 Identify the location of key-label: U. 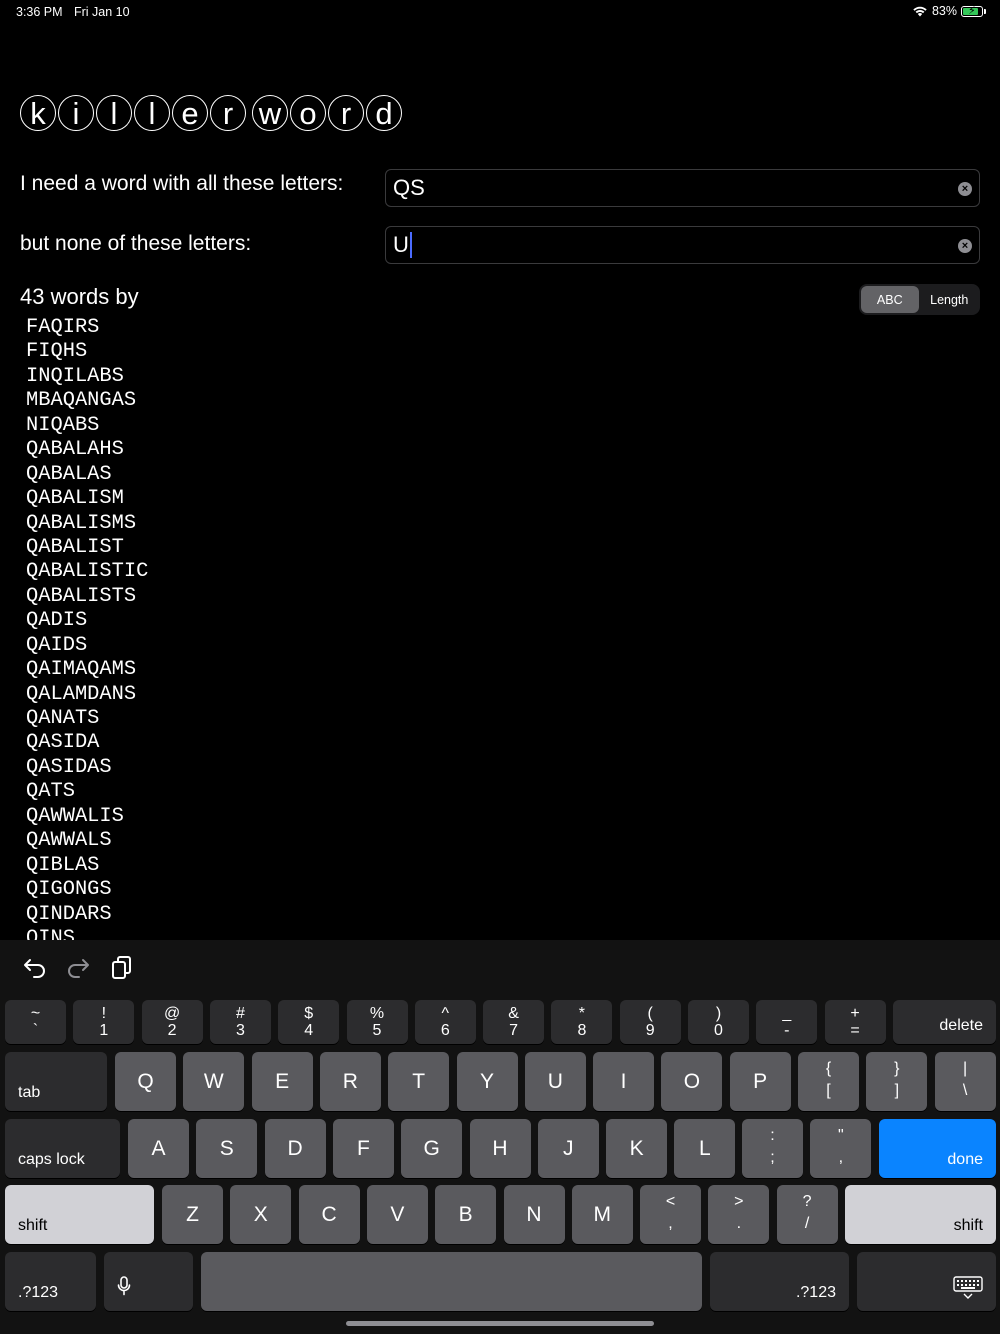
(555, 1081).